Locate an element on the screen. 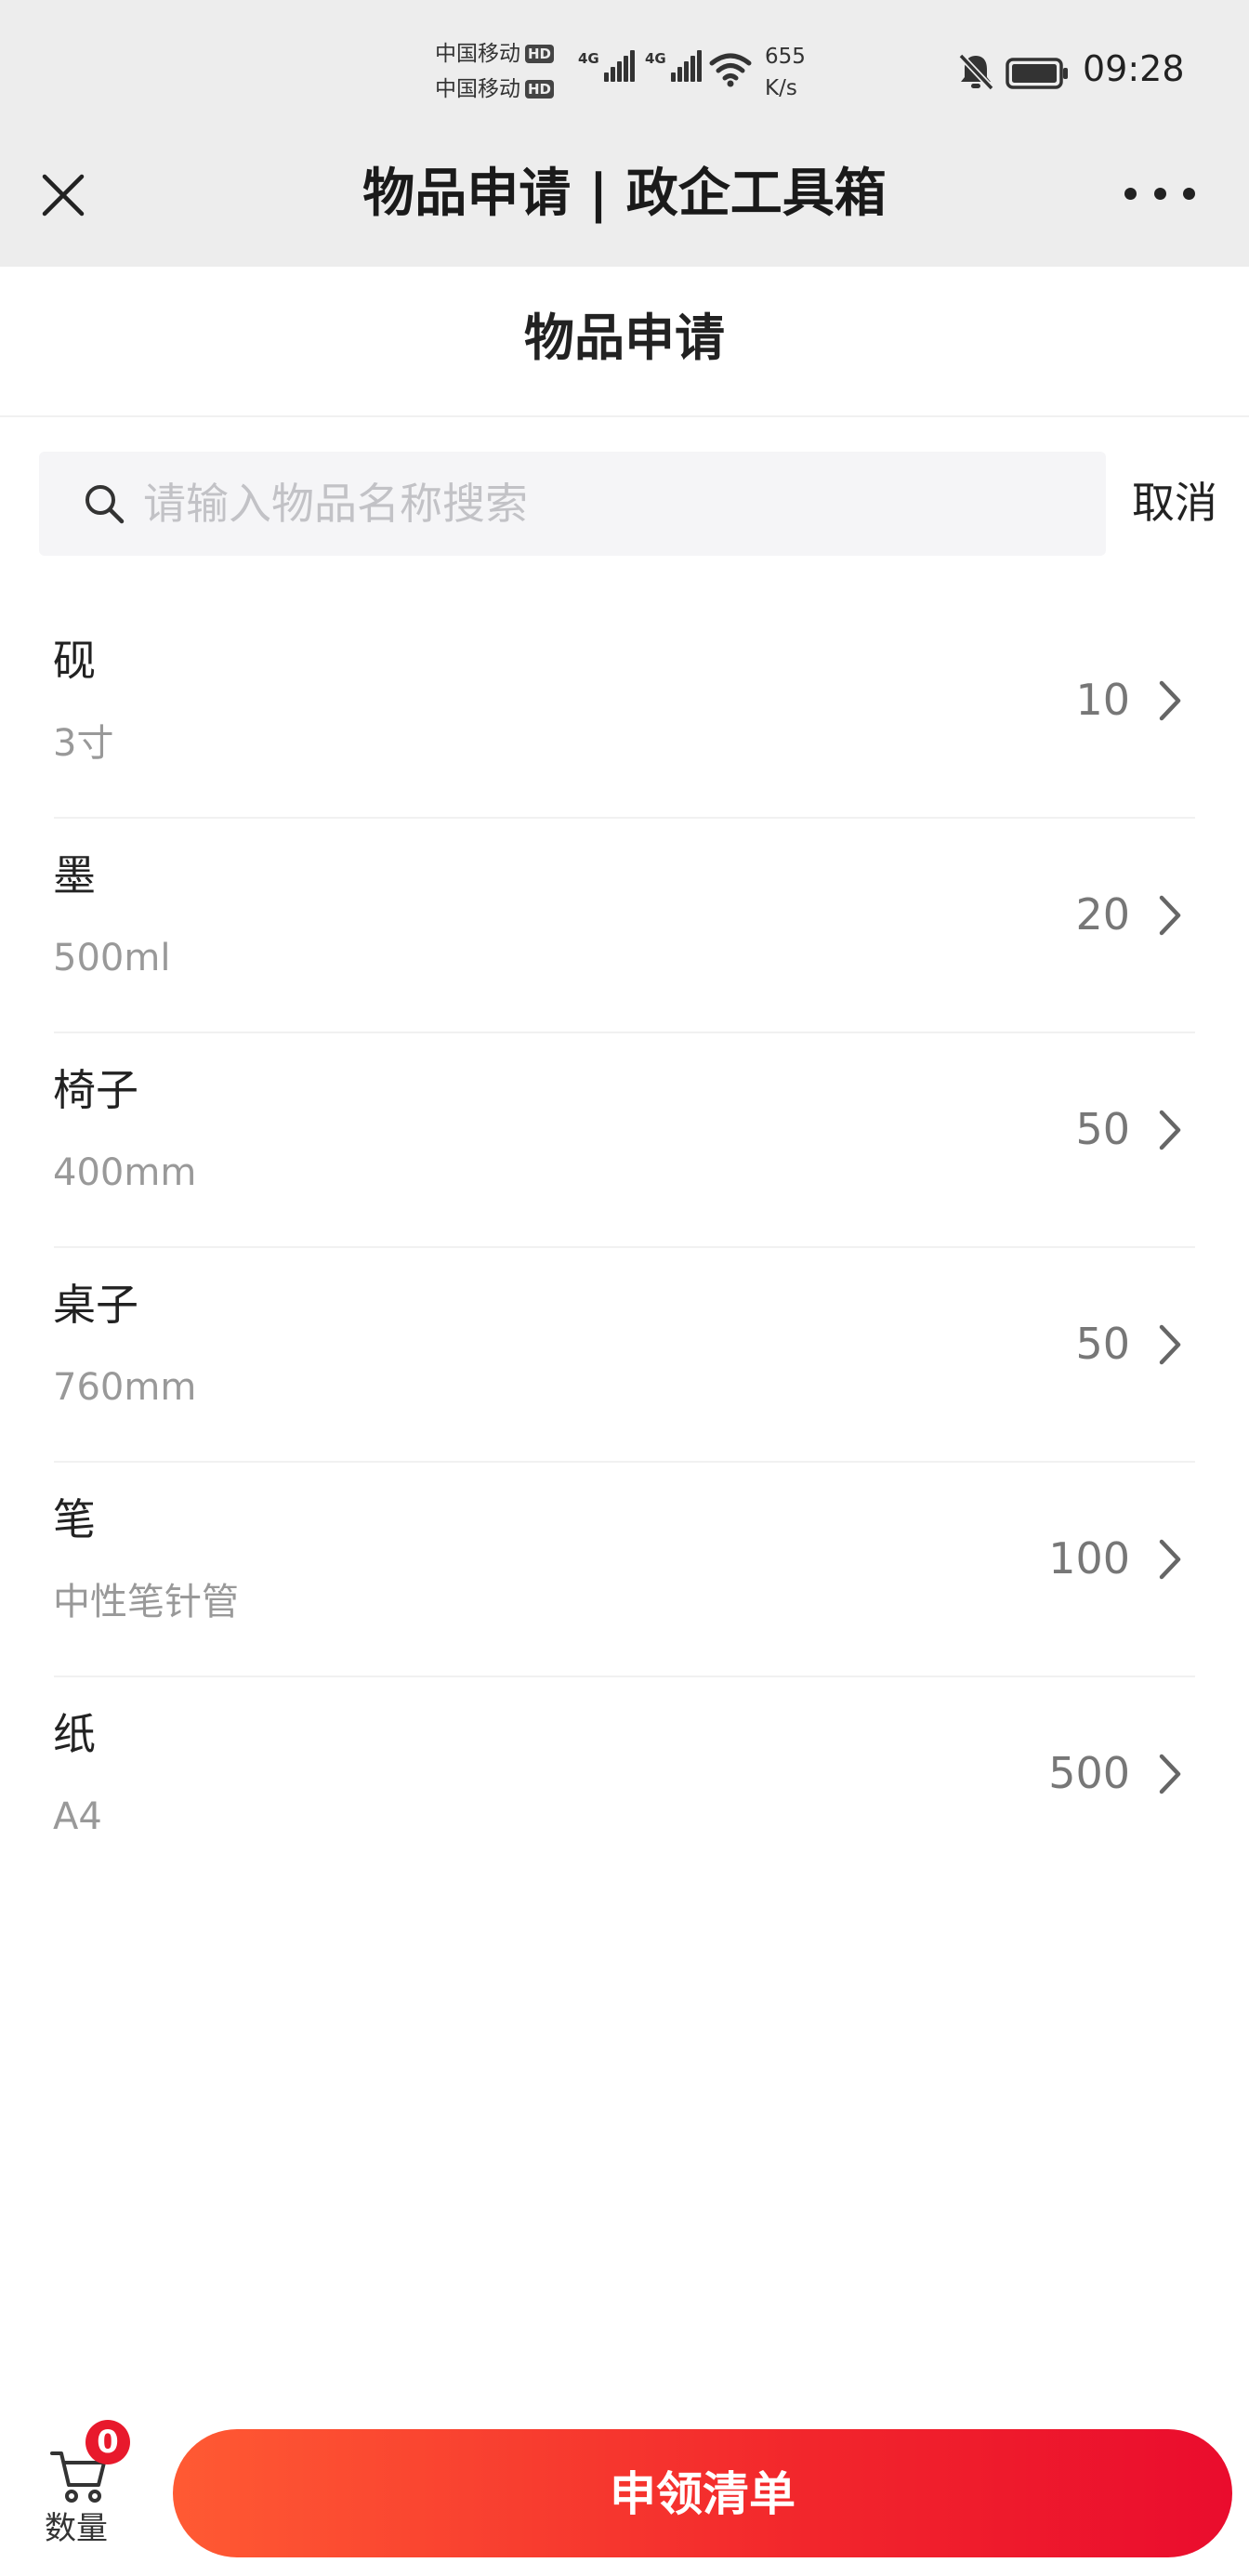  status-bar: 中国移动 HD 中国移动 HD 4G 4G 655 K/s 09:28 is located at coordinates (624, 69).